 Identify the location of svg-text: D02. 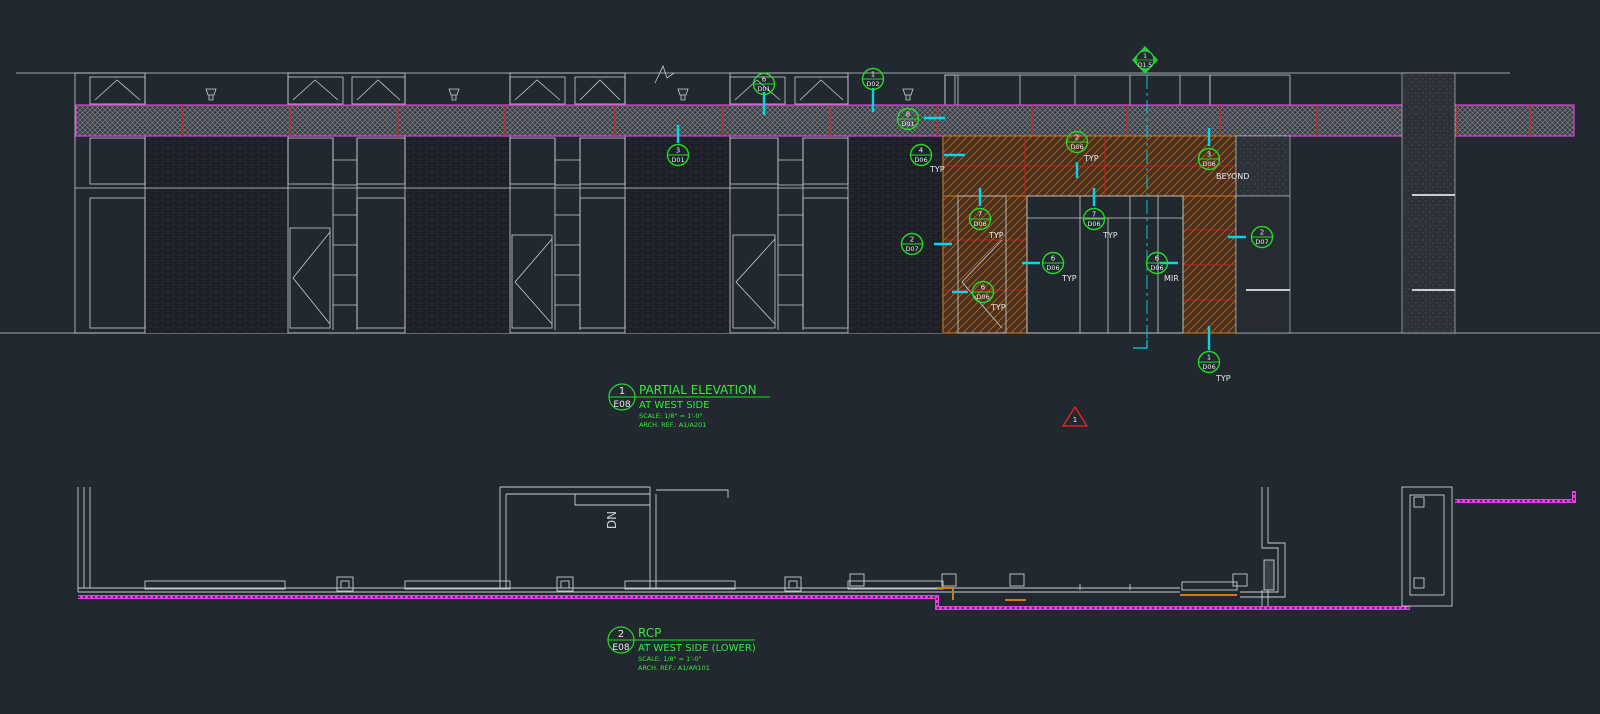
(872, 84).